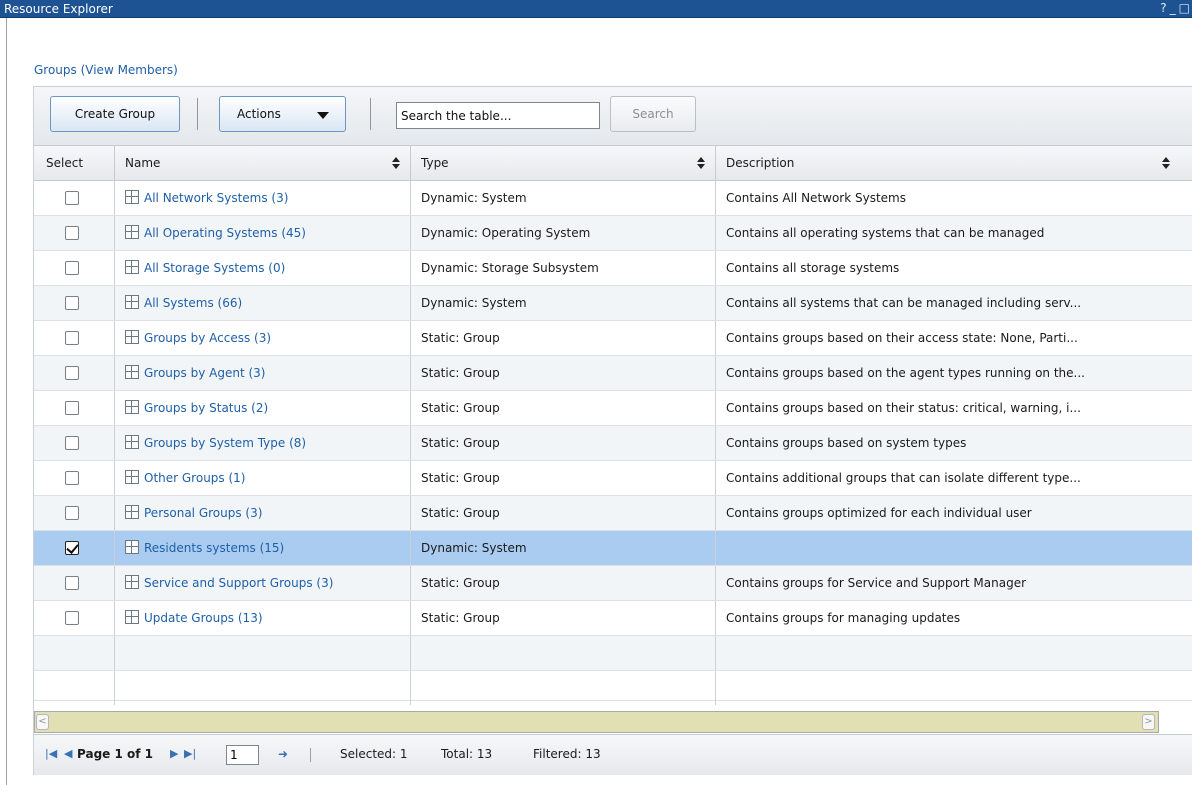 This screenshot has height=785, width=1192. I want to click on group-name-link: All Network Systems (3), so click(216, 198).